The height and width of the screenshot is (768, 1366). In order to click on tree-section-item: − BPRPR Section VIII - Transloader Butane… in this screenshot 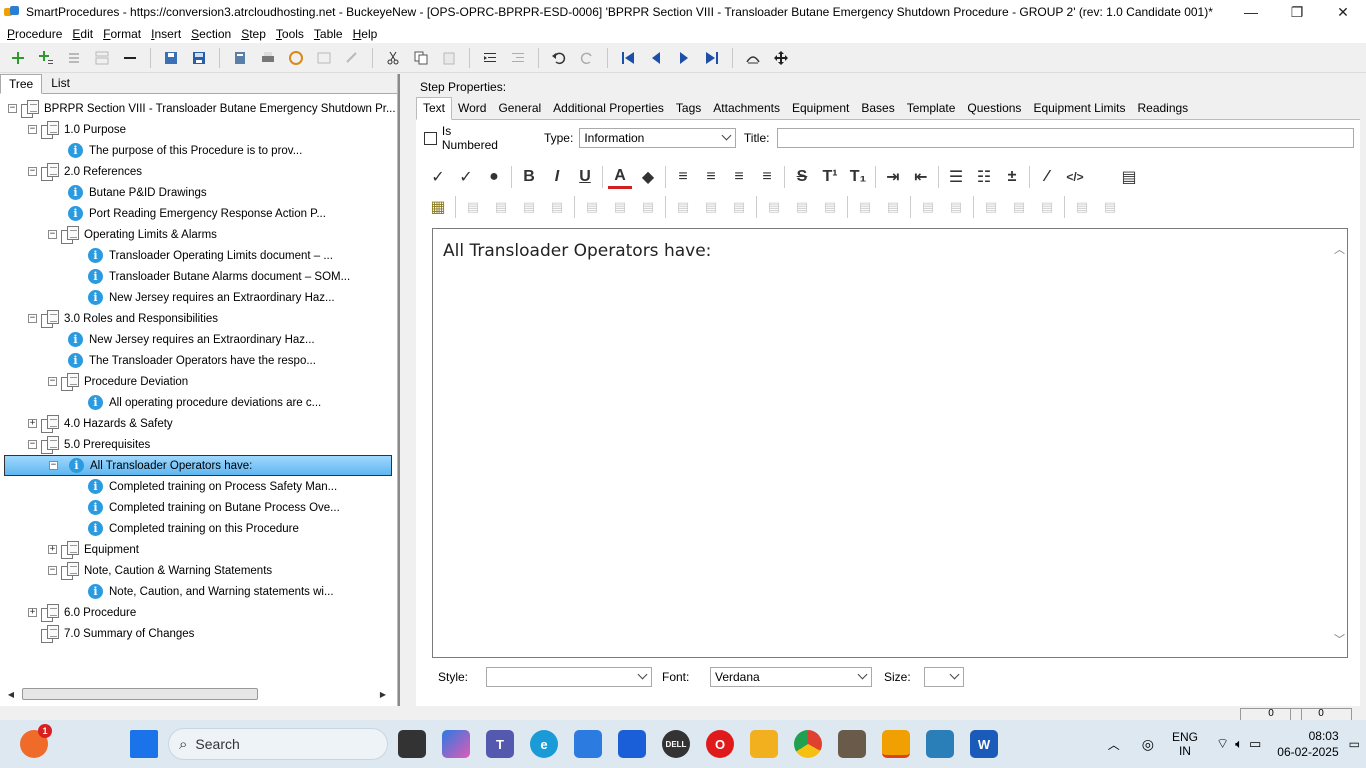, I will do `click(202, 108)`.